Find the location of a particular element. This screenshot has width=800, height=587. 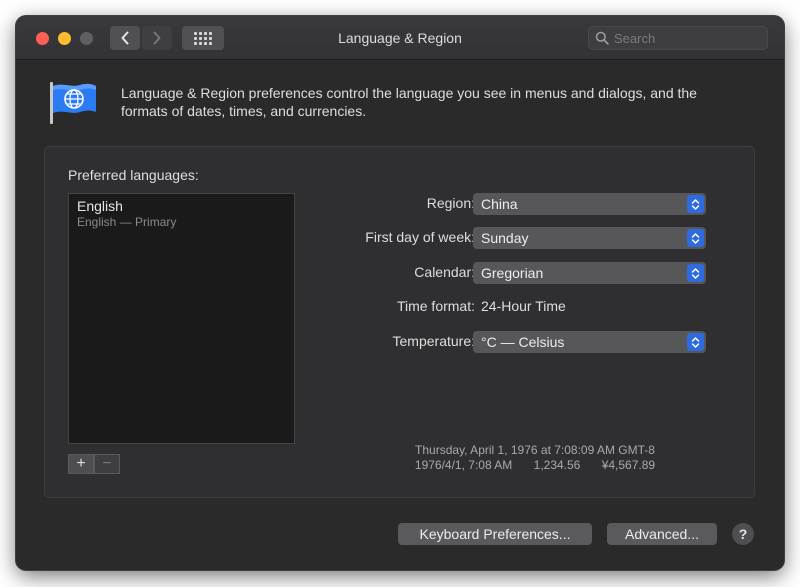

time-format-row: Time format: 24-Hour Time is located at coordinates (495, 307).